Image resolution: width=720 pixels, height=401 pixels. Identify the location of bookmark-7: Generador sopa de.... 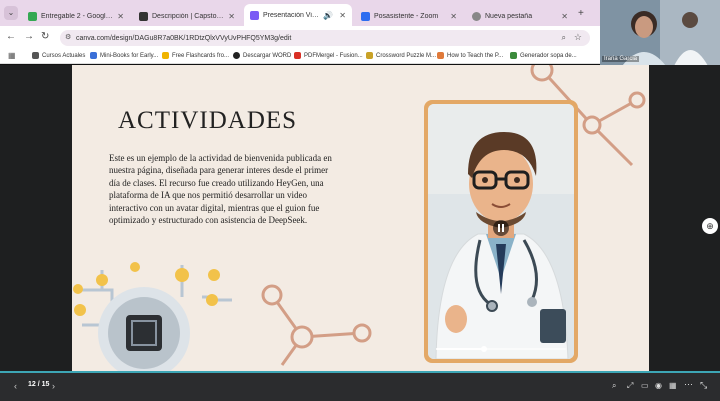
(543, 55).